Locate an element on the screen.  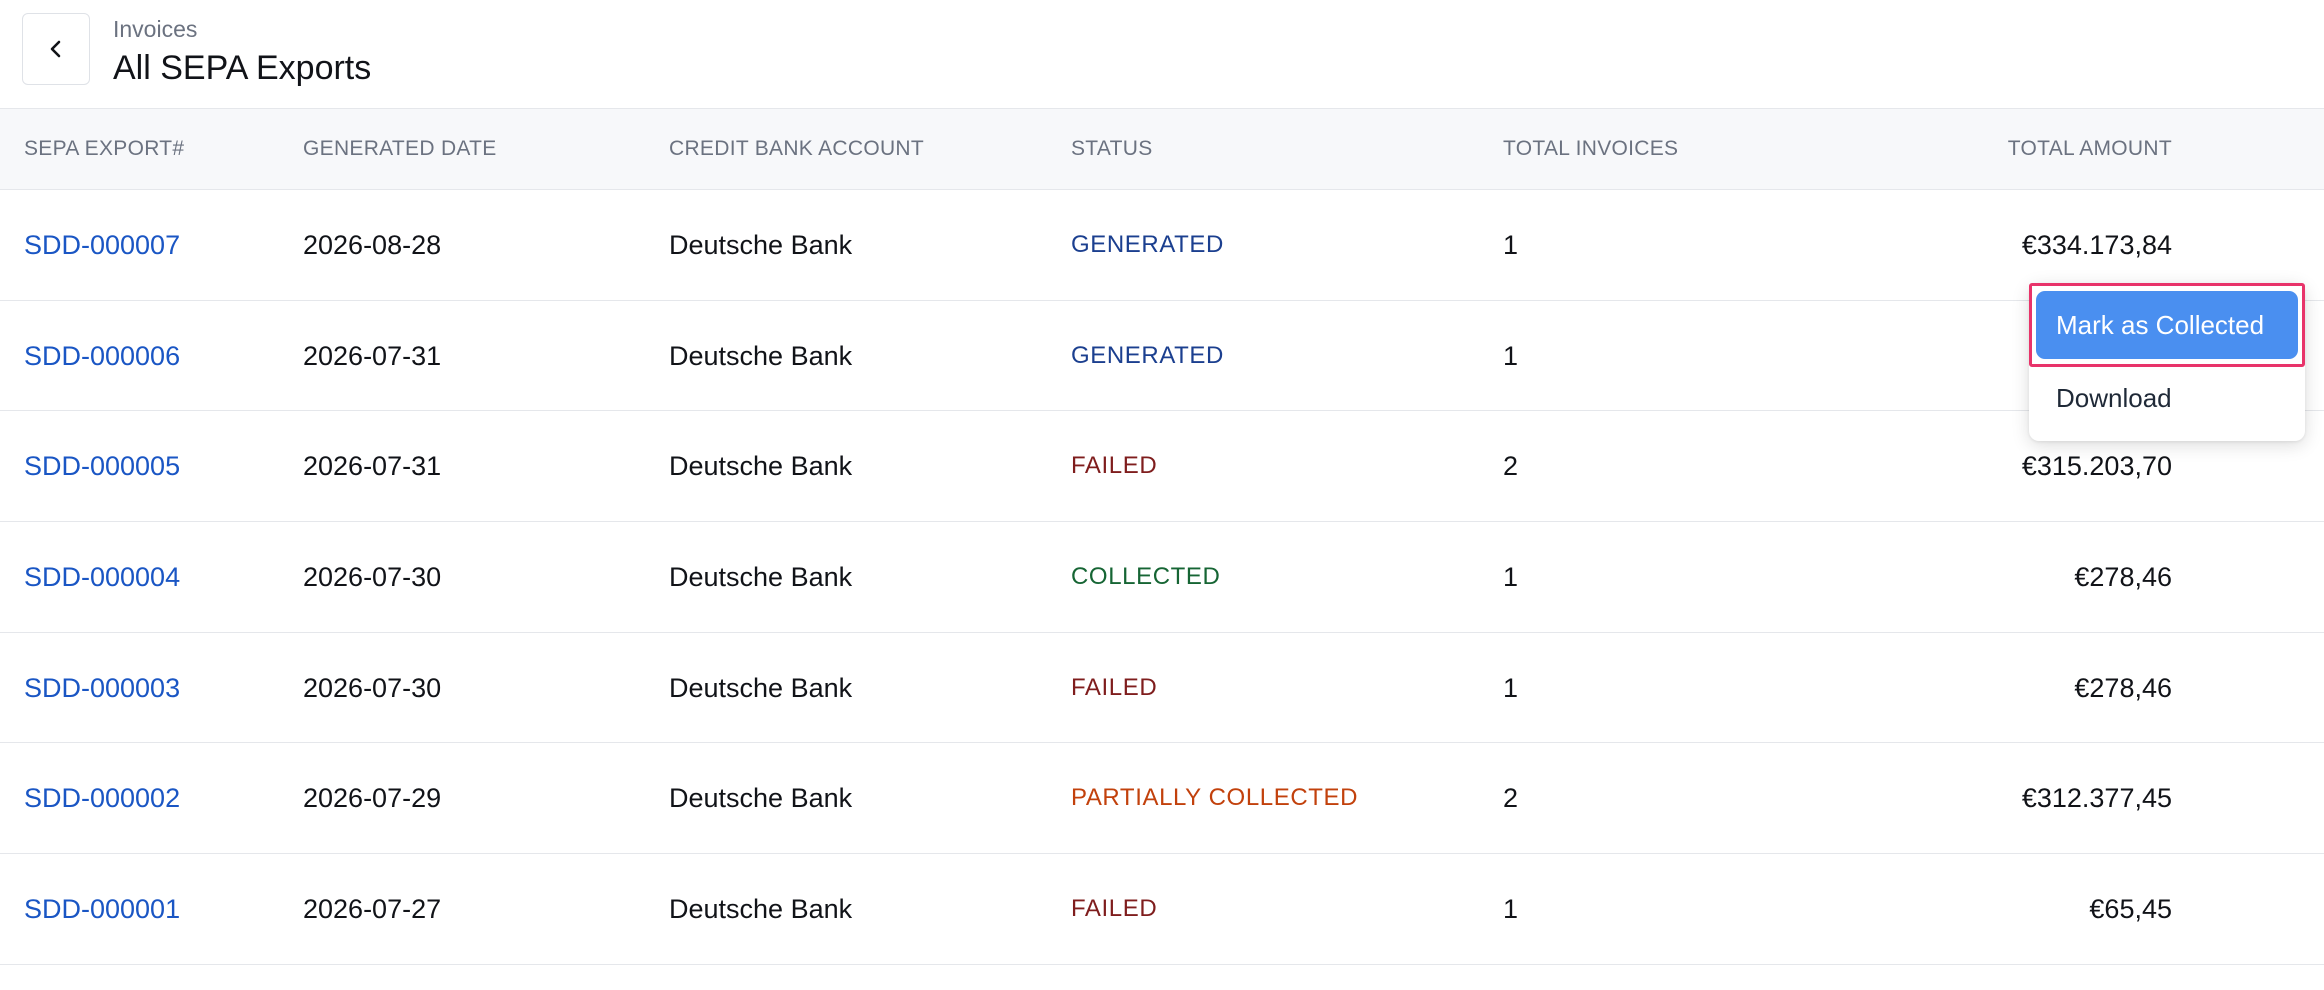
column-header-invoices: TOTAL INVOICES is located at coordinates (1590, 149).